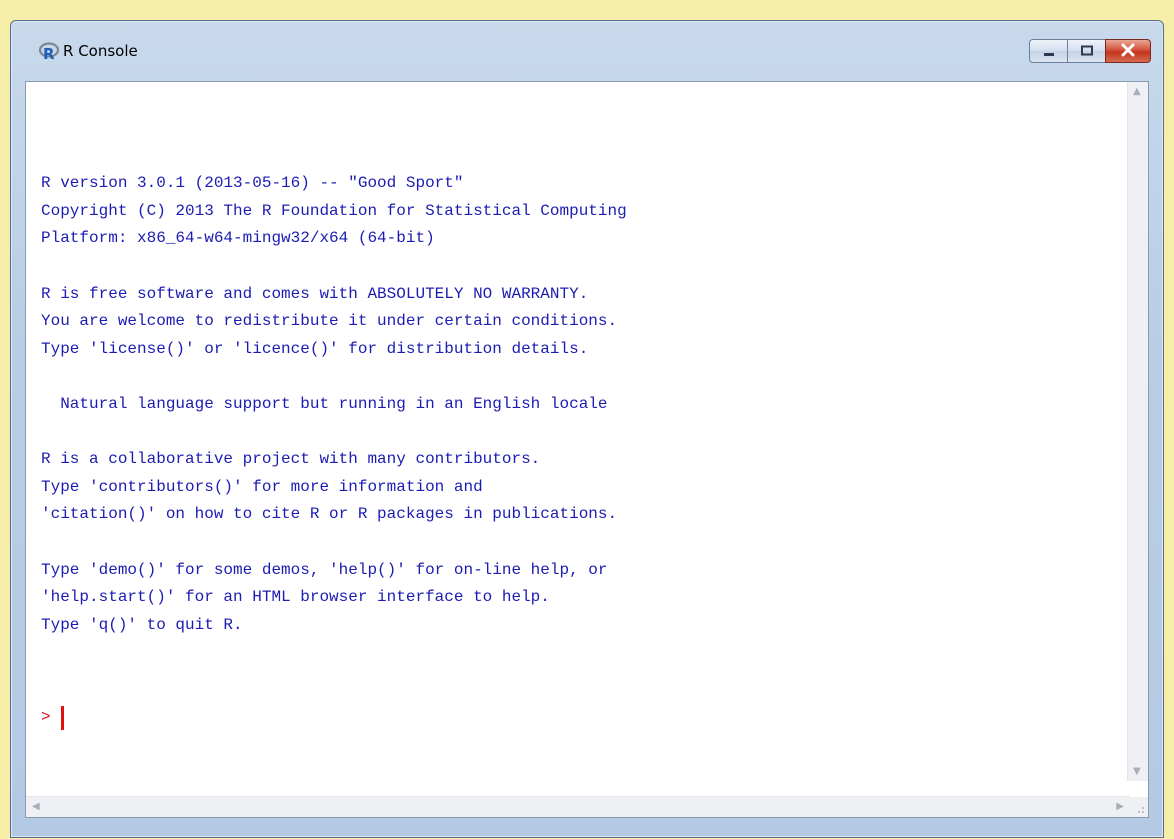 The height and width of the screenshot is (839, 1174). I want to click on scroll-left-icon: ◀, so click(36, 806).